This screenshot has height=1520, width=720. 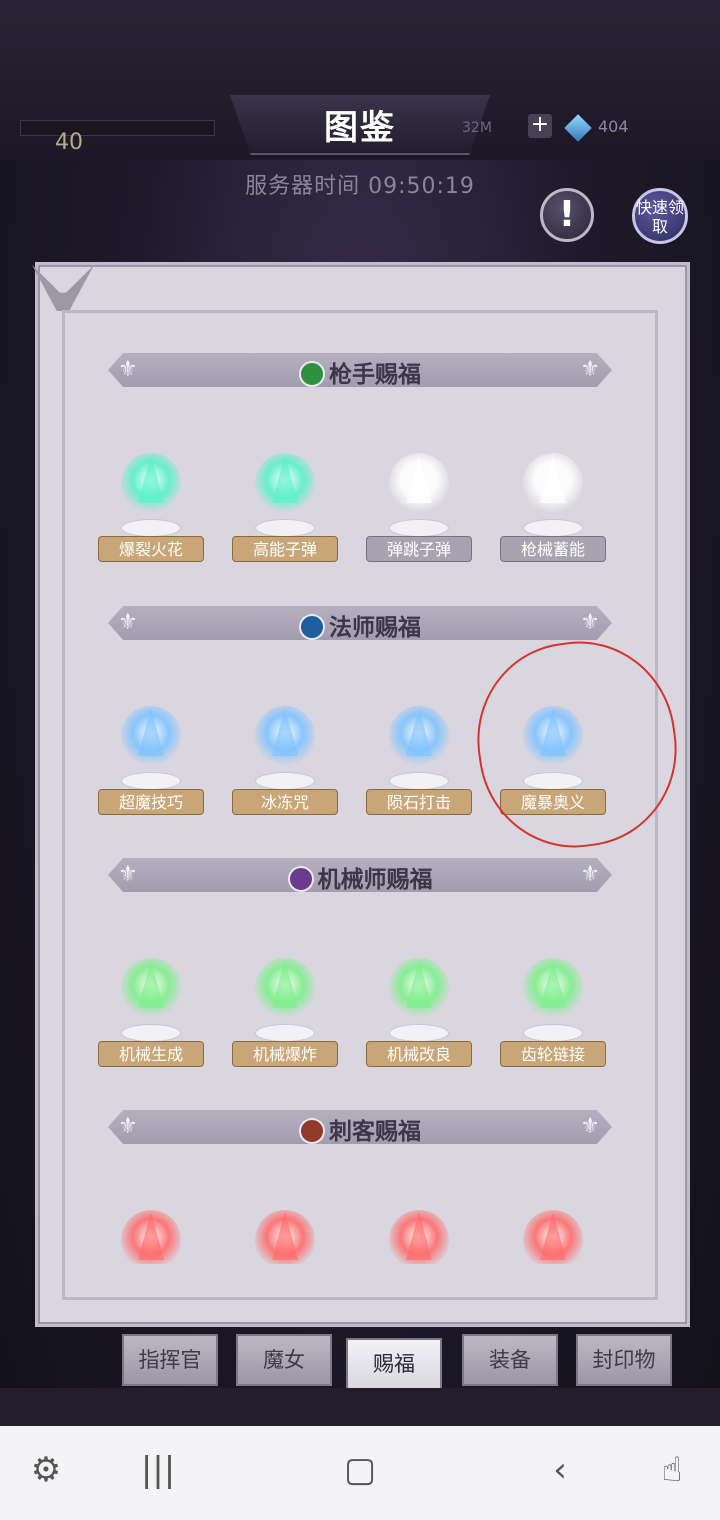 What do you see at coordinates (158, 1470) in the screenshot?
I see `recents-icon: |||` at bounding box center [158, 1470].